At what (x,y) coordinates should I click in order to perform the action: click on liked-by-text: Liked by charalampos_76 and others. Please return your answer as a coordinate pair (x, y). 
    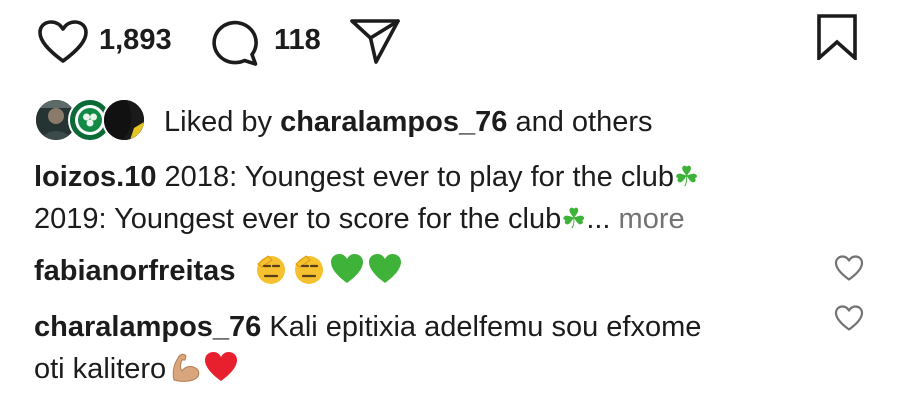
    Looking at the image, I should click on (408, 122).